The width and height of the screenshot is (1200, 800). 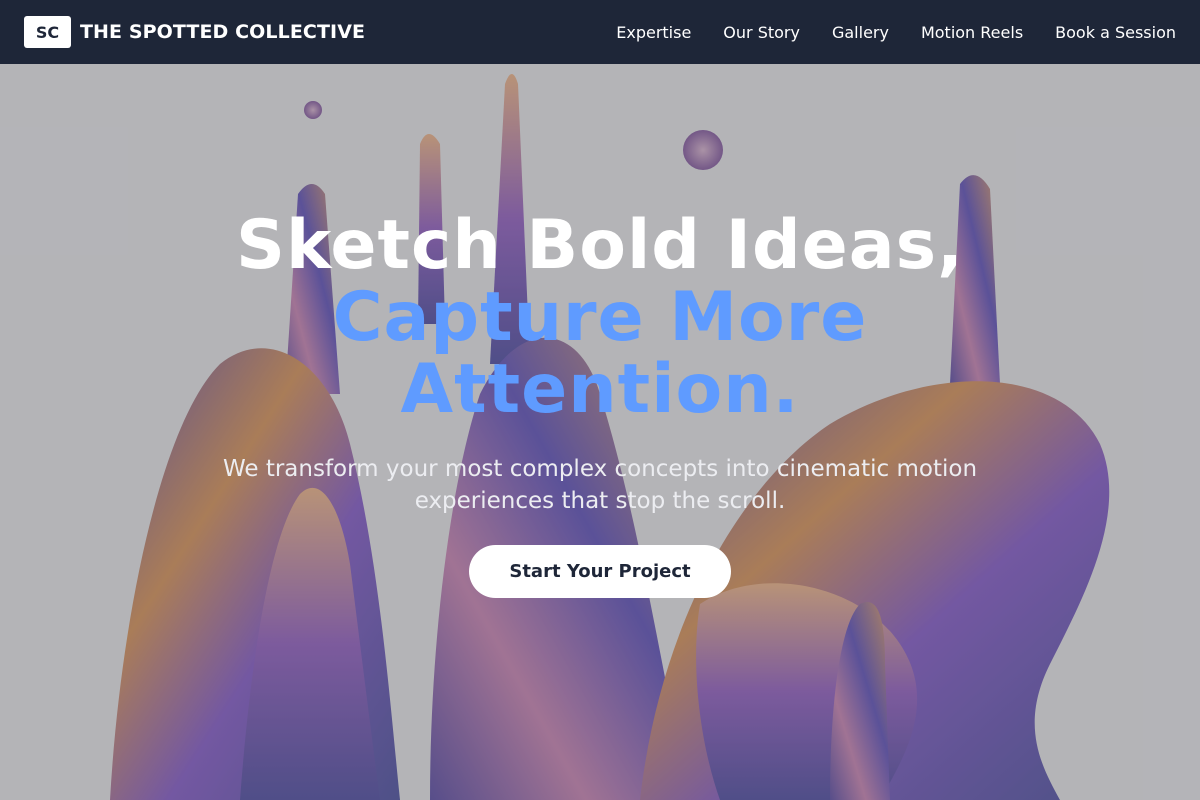 What do you see at coordinates (860, 32) in the screenshot?
I see `nav-link-gallery: Gallery` at bounding box center [860, 32].